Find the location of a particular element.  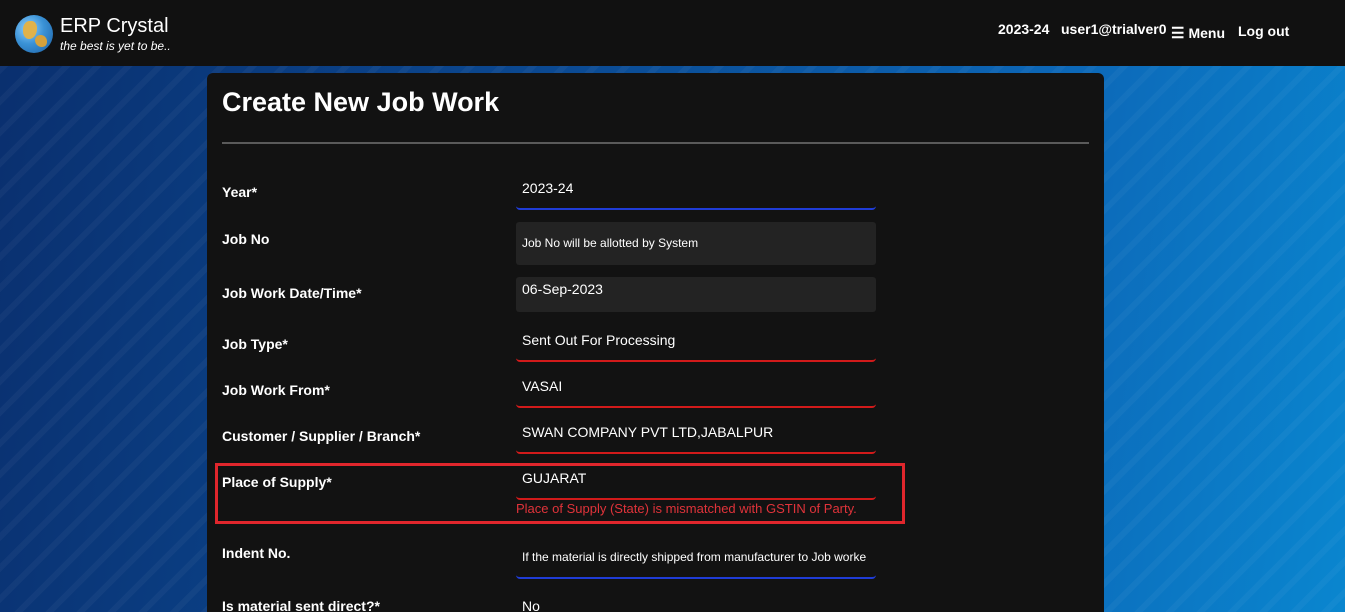

menu-button: ☰ Menu is located at coordinates (1198, 33).